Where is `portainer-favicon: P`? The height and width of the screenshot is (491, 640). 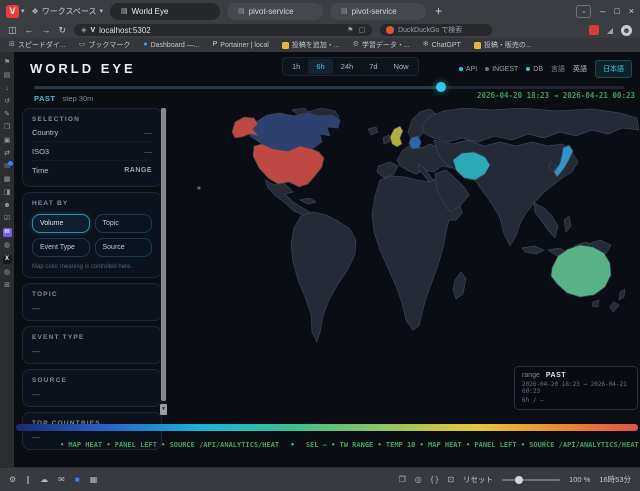 portainer-favicon: P is located at coordinates (215, 44).